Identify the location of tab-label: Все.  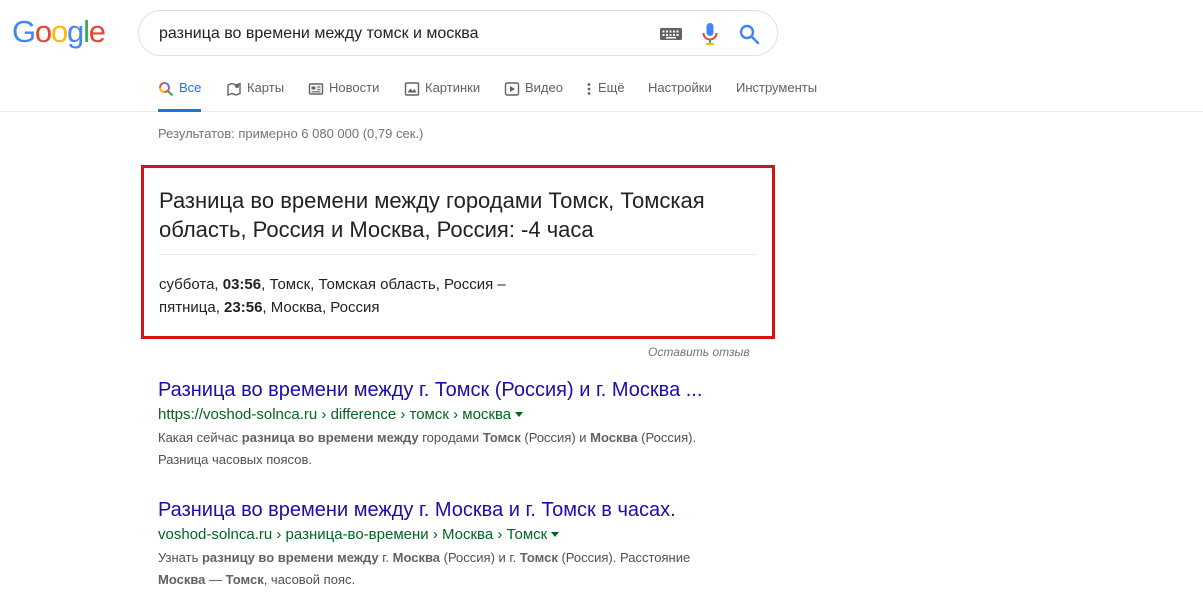
(190, 87).